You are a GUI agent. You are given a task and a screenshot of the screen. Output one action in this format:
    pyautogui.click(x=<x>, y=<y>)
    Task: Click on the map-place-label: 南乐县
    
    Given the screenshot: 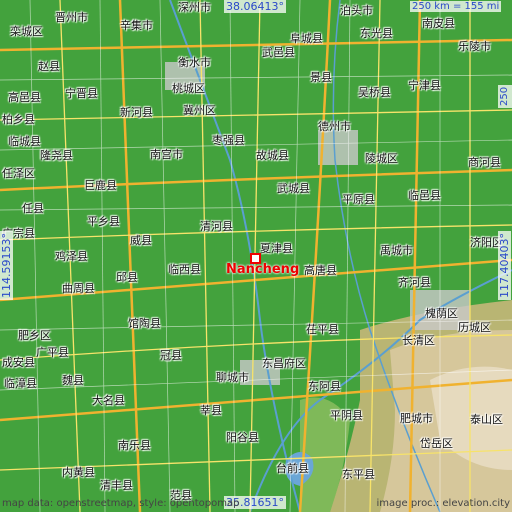 What is the action you would take?
    pyautogui.click(x=134, y=445)
    